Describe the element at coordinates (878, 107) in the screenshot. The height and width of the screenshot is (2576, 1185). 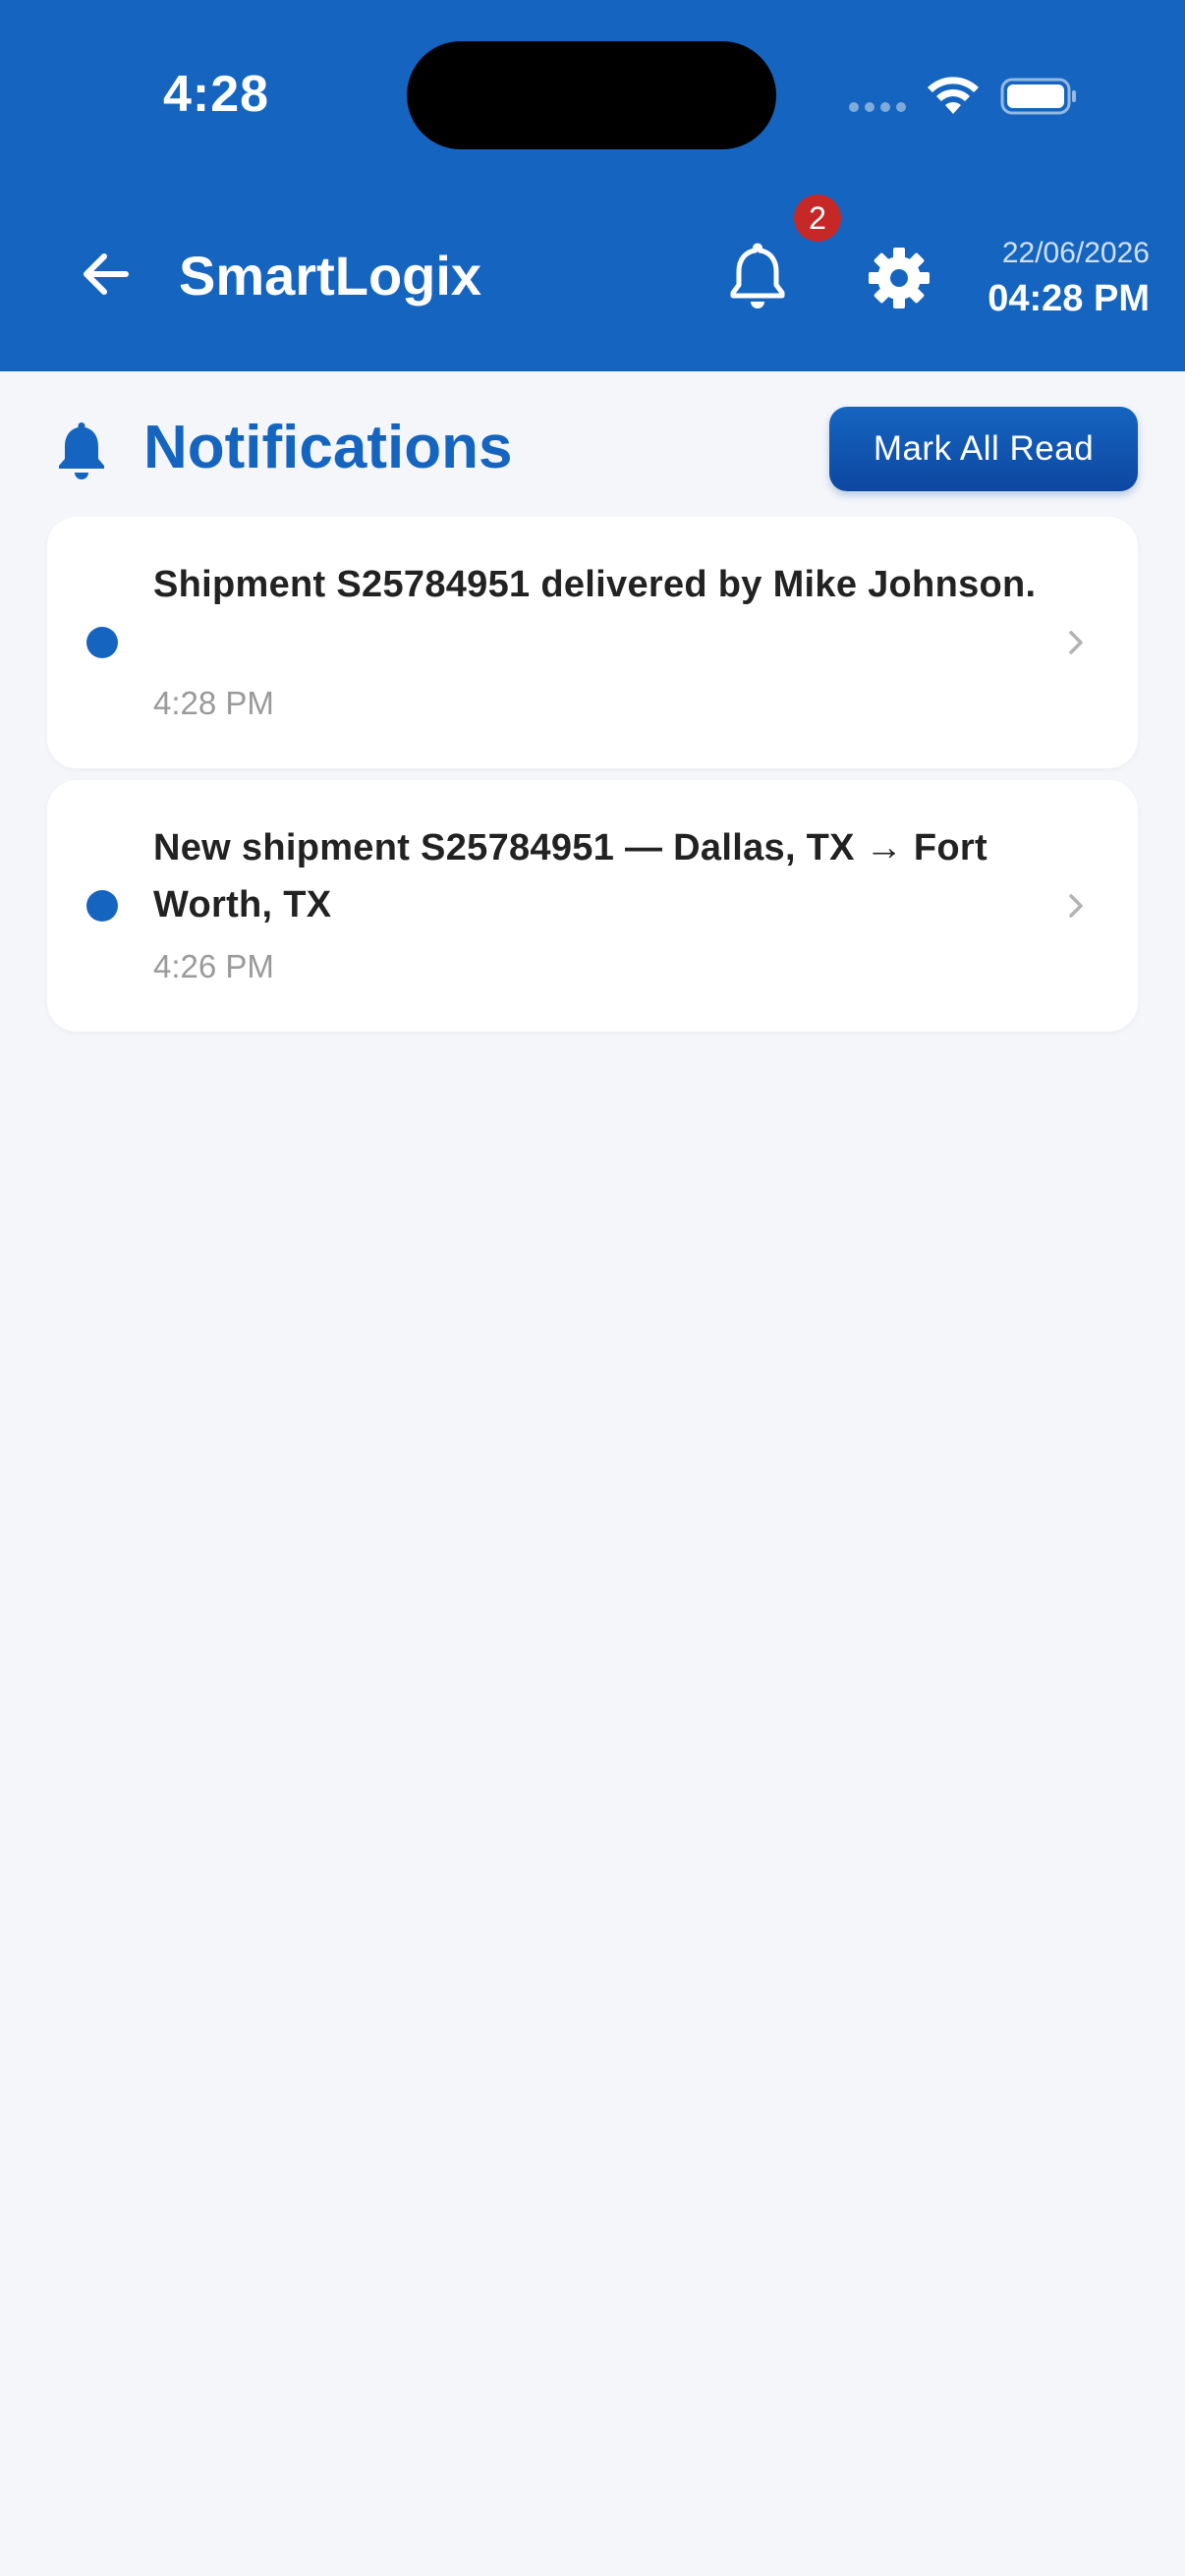
I see `signal-icon` at that location.